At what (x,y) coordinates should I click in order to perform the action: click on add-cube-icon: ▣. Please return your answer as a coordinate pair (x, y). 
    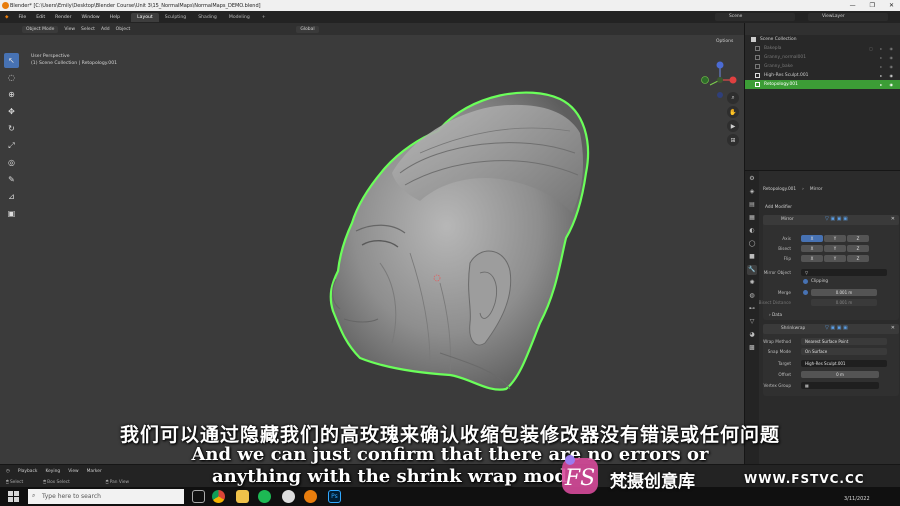
    Looking at the image, I should click on (11, 213).